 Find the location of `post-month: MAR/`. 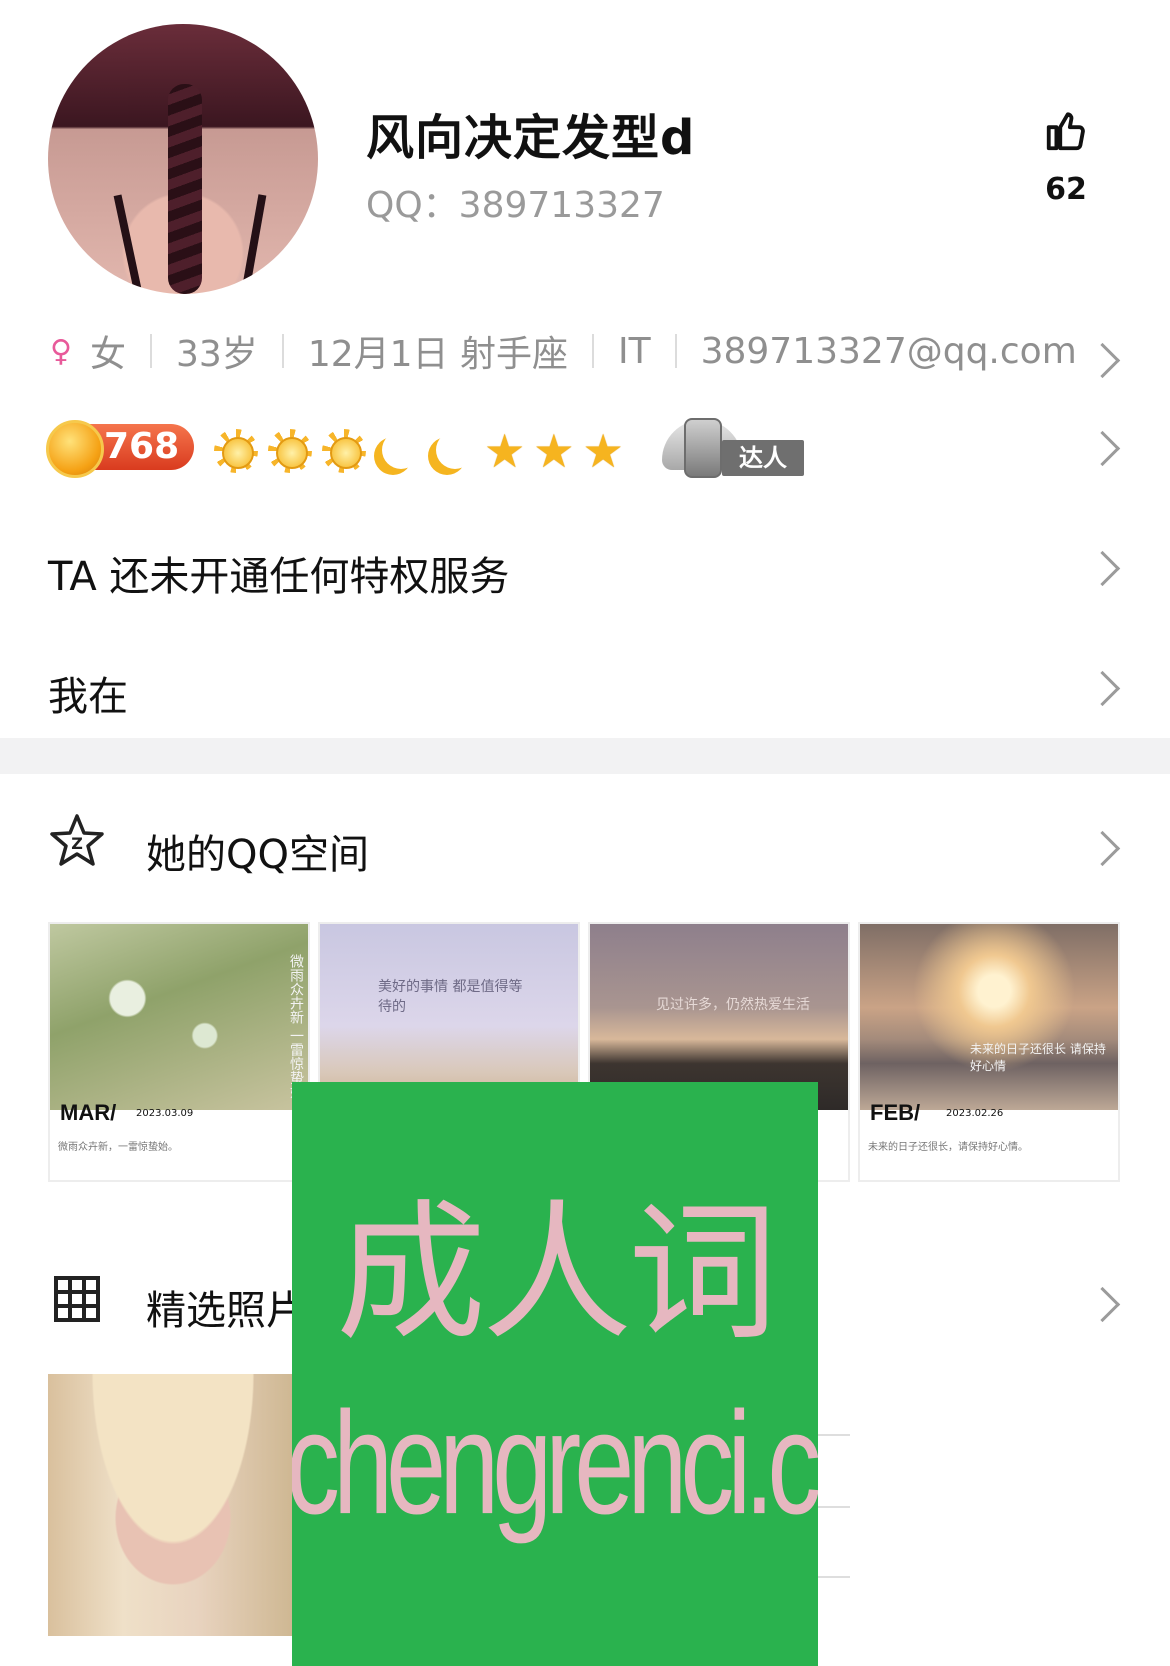

post-month: MAR/ is located at coordinates (88, 1112).